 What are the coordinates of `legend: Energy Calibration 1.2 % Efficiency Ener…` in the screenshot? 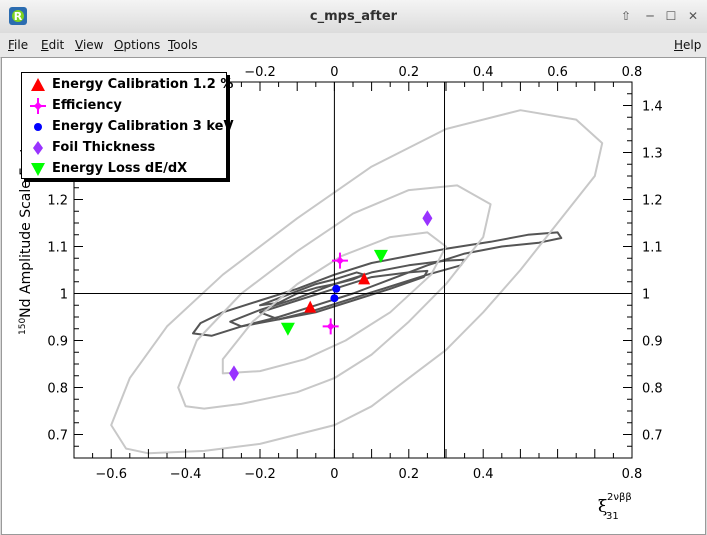 It's located at (127, 125).